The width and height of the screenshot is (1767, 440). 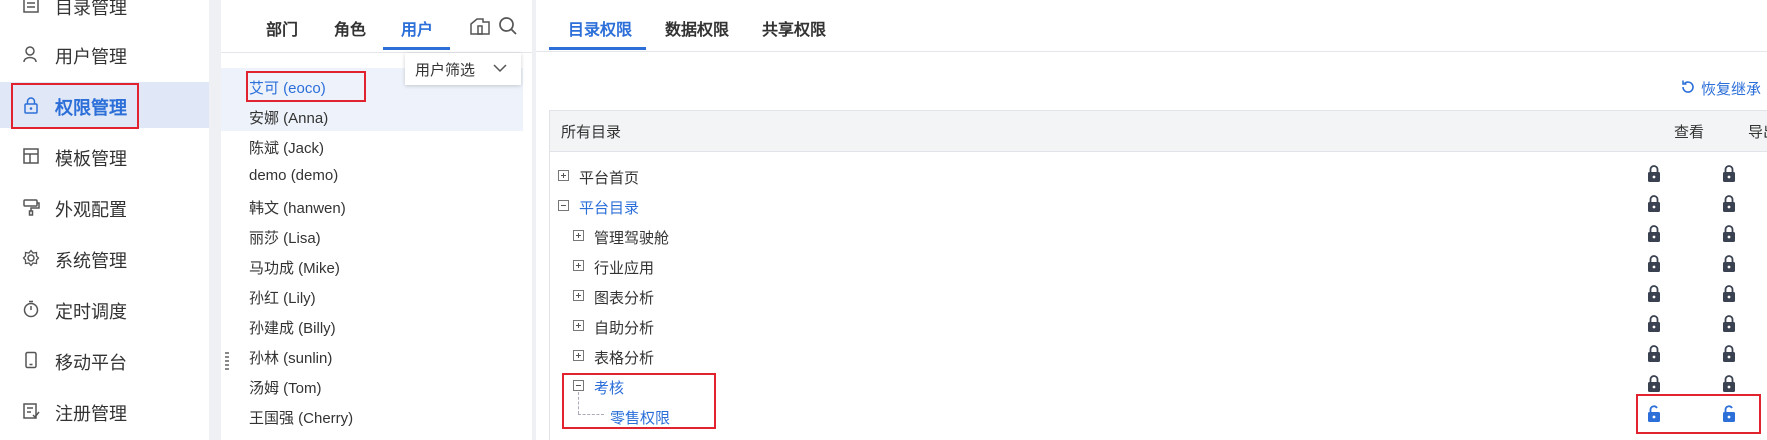 What do you see at coordinates (350, 28) in the screenshot?
I see `tab-role: 角色` at bounding box center [350, 28].